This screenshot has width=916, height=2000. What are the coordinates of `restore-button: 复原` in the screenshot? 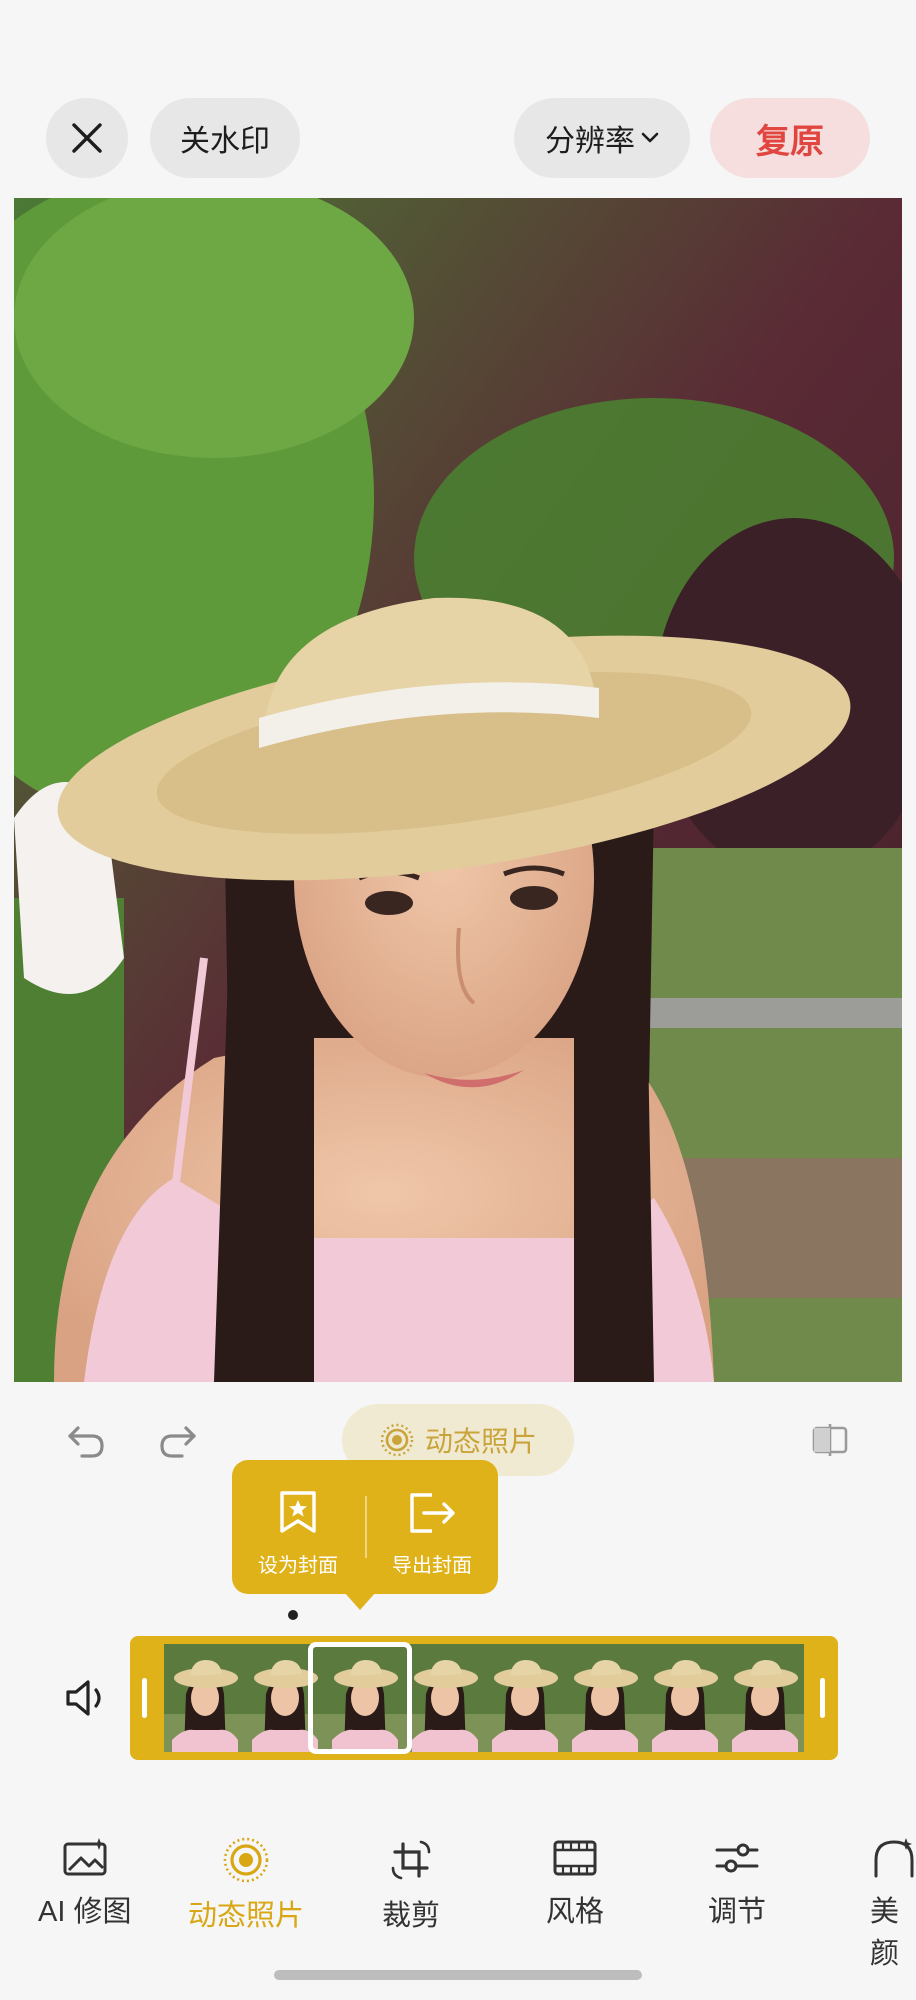 It's located at (790, 138).